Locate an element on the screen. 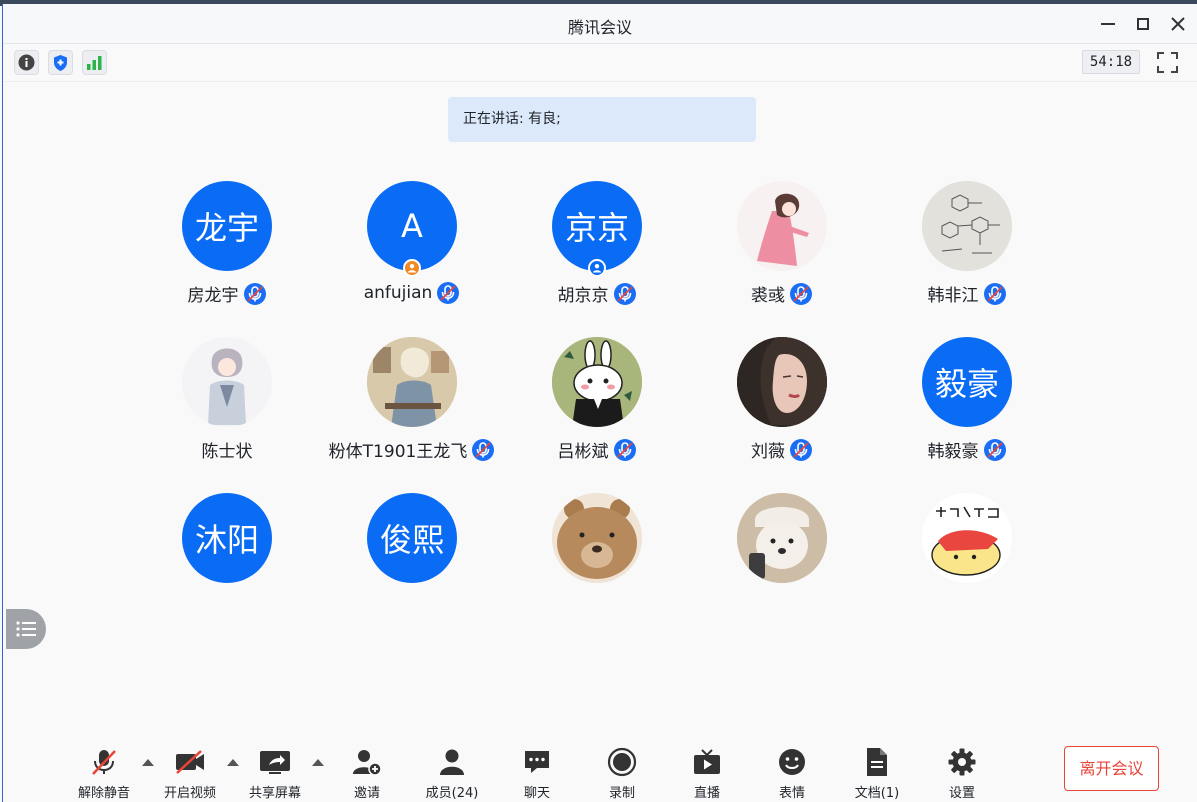 The height and width of the screenshot is (802, 1197). participant-tile: 沐阳 is located at coordinates (227, 558).